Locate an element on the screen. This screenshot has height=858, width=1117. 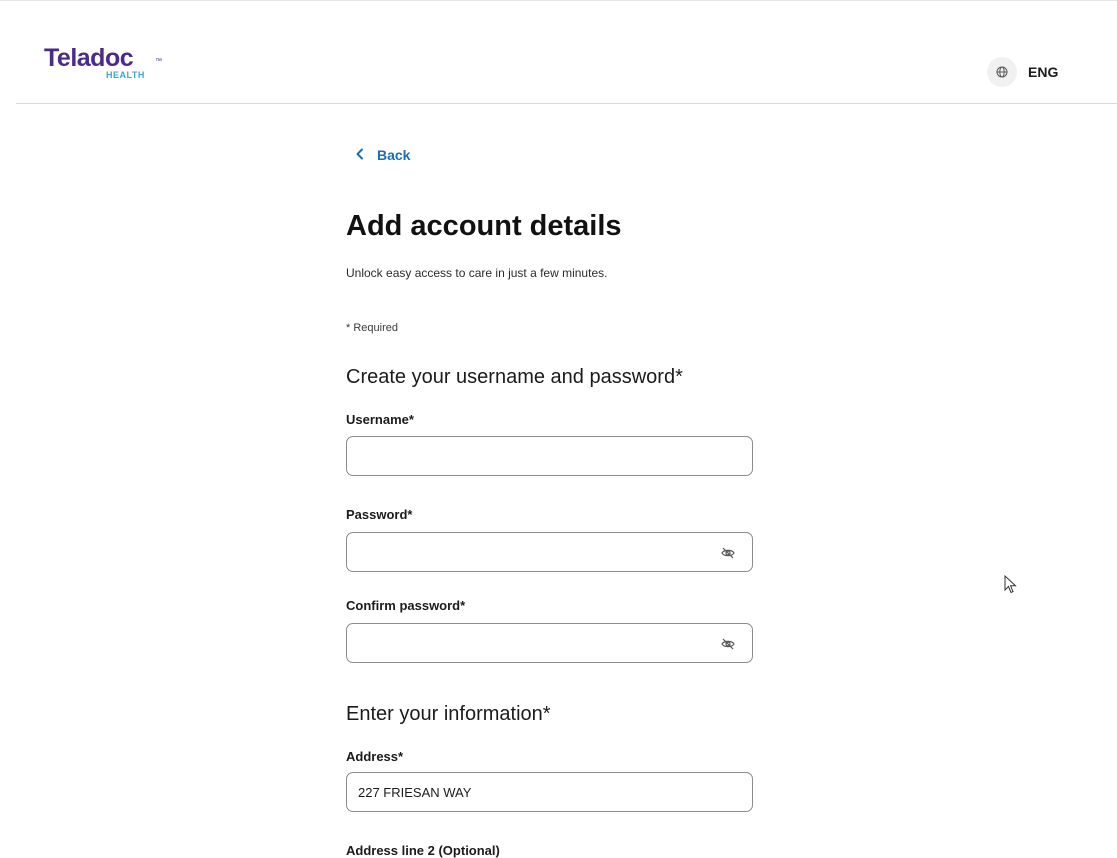
confirm-password-label: Confirm password* is located at coordinates (406, 605).